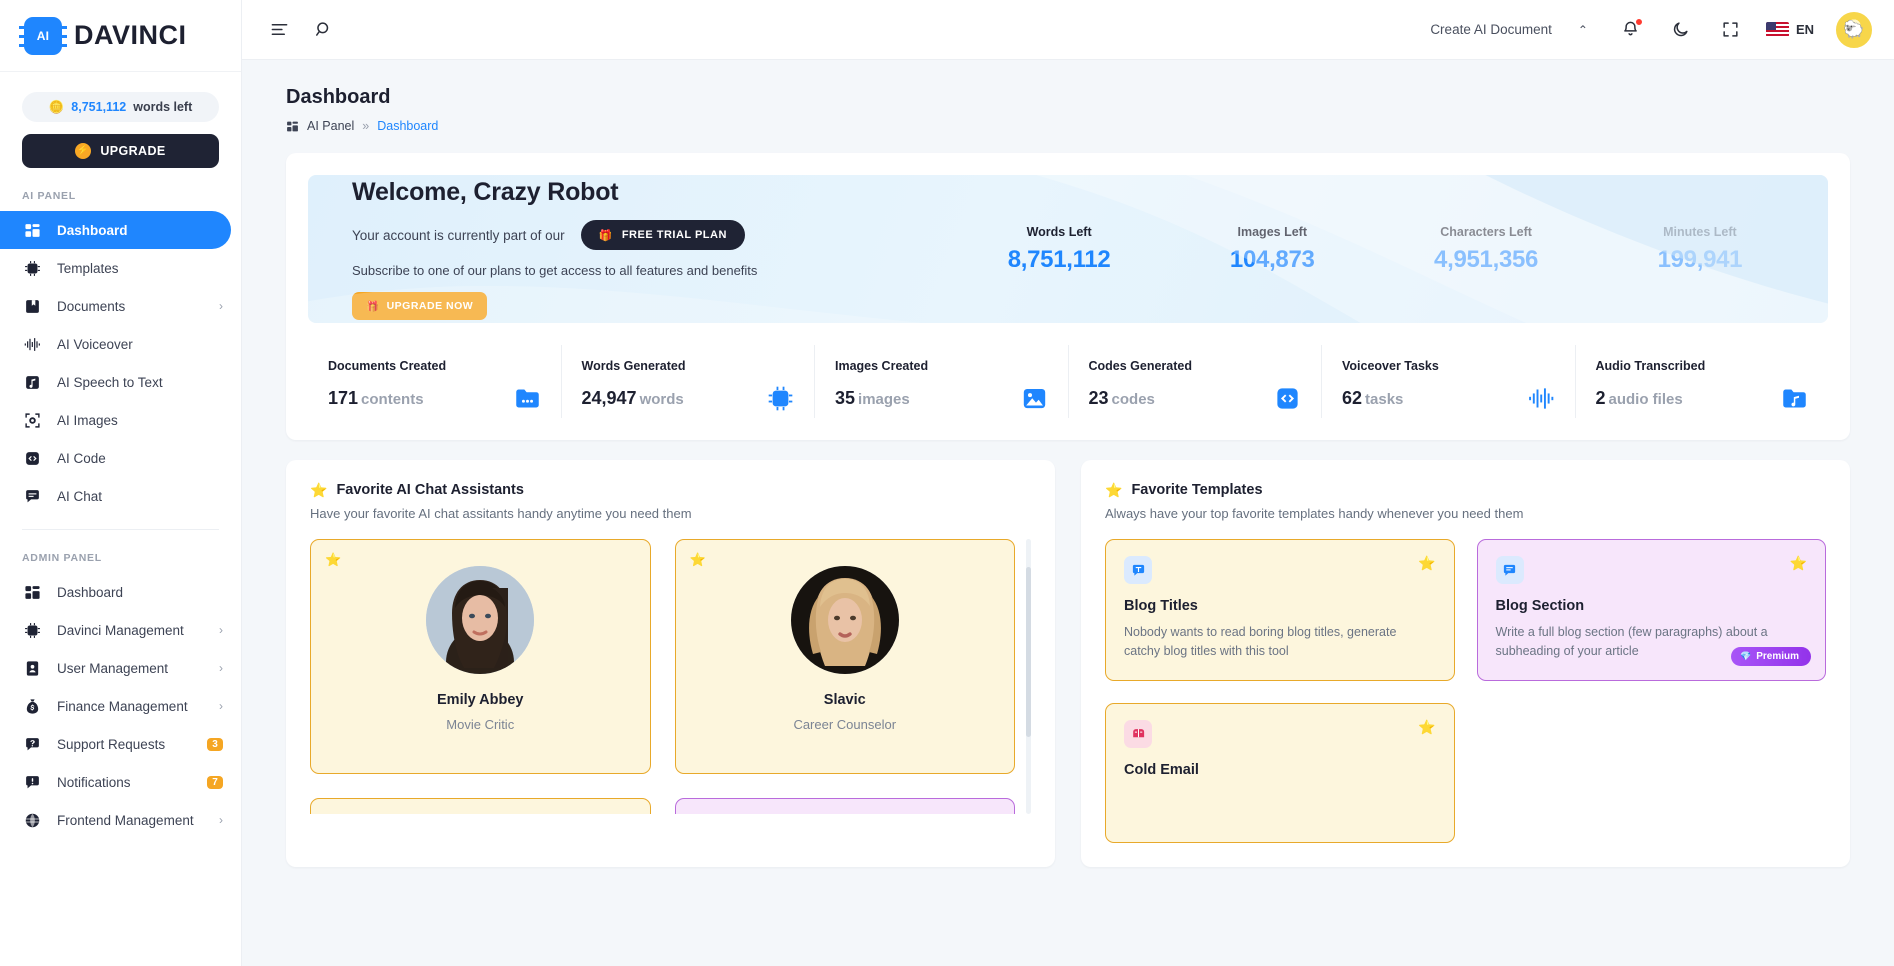  Describe the element at coordinates (633, 398) in the screenshot. I see `stat-value: 24,947 words` at that location.